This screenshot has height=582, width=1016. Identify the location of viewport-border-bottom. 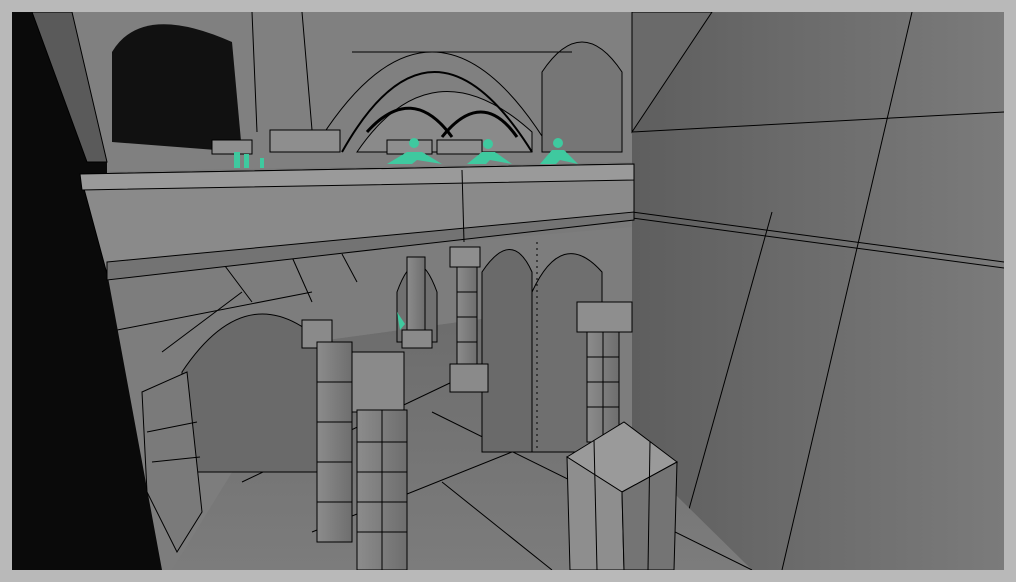
(508, 576).